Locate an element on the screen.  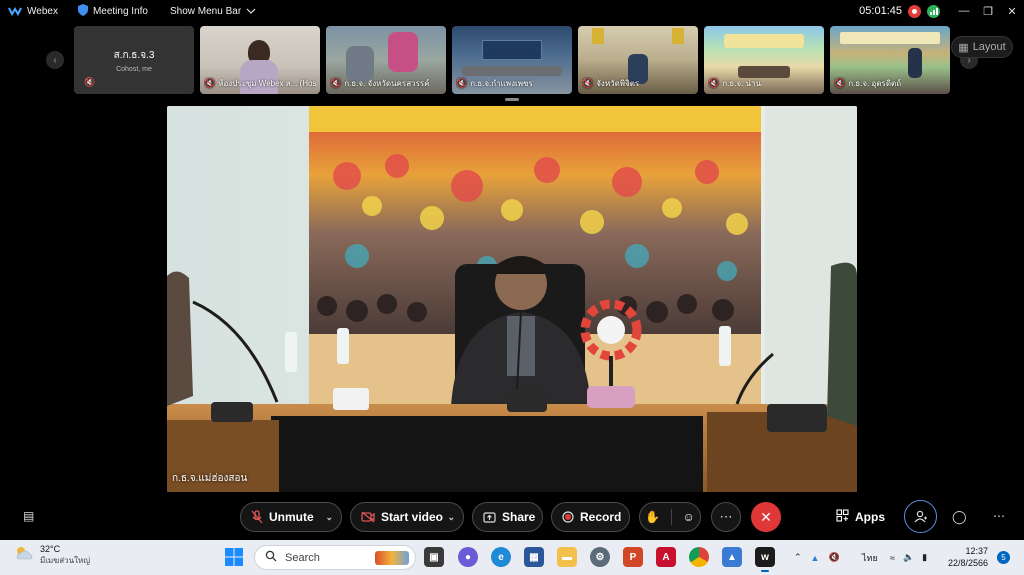
search-icon is located at coordinates (271, 557).